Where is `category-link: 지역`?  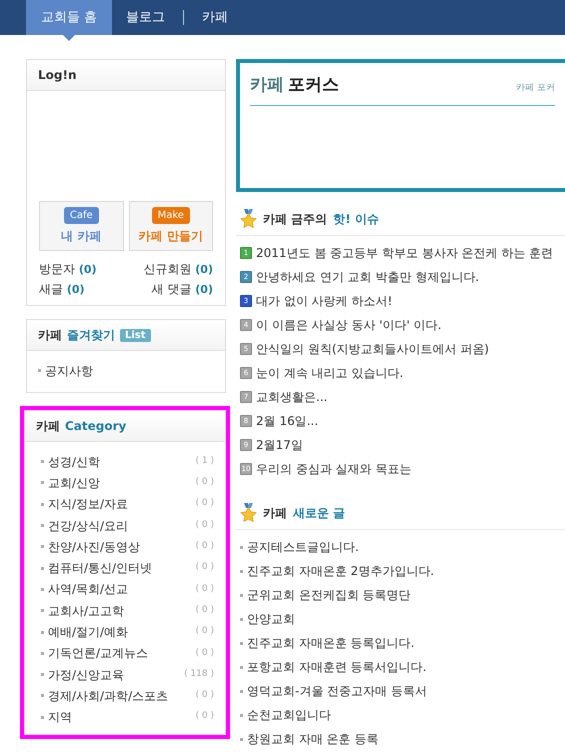
category-link: 지역 is located at coordinates (60, 717).